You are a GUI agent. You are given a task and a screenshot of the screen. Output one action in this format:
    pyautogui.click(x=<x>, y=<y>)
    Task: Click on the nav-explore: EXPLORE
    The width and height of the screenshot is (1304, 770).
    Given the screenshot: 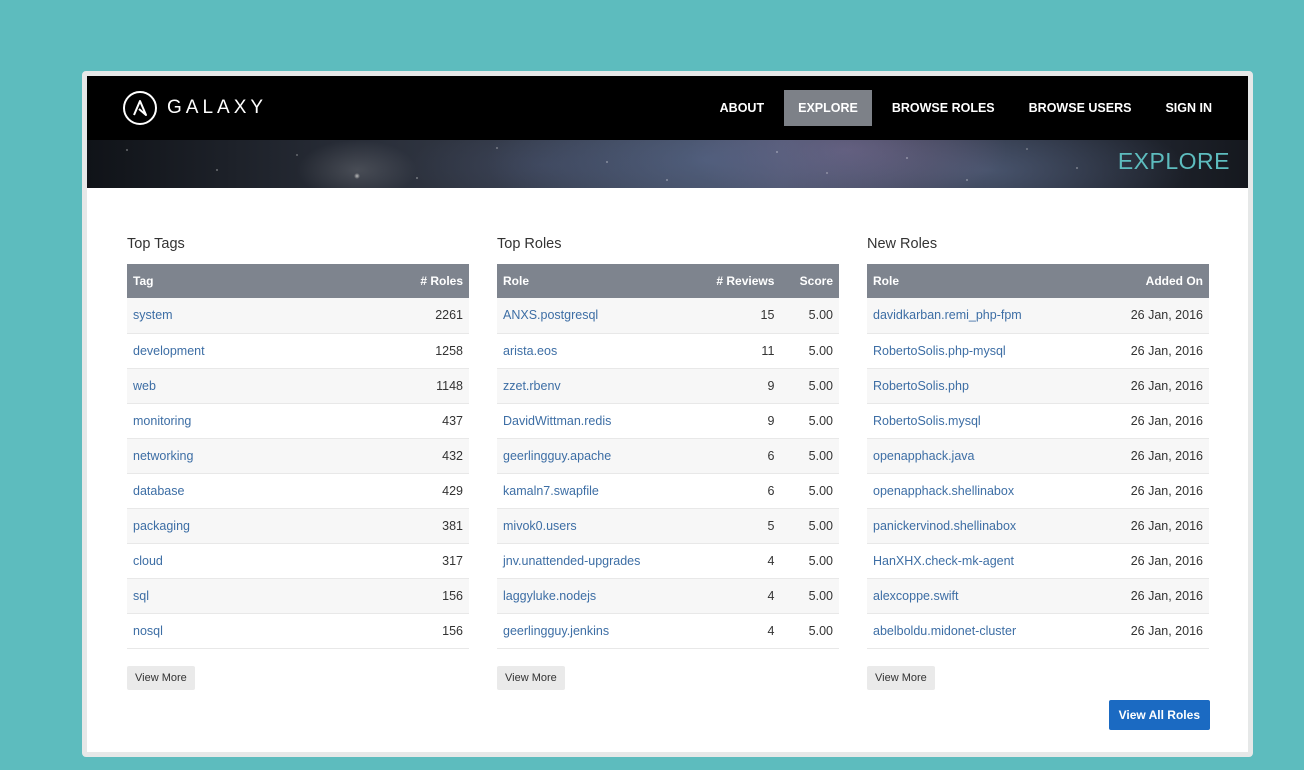 What is the action you would take?
    pyautogui.click(x=828, y=108)
    